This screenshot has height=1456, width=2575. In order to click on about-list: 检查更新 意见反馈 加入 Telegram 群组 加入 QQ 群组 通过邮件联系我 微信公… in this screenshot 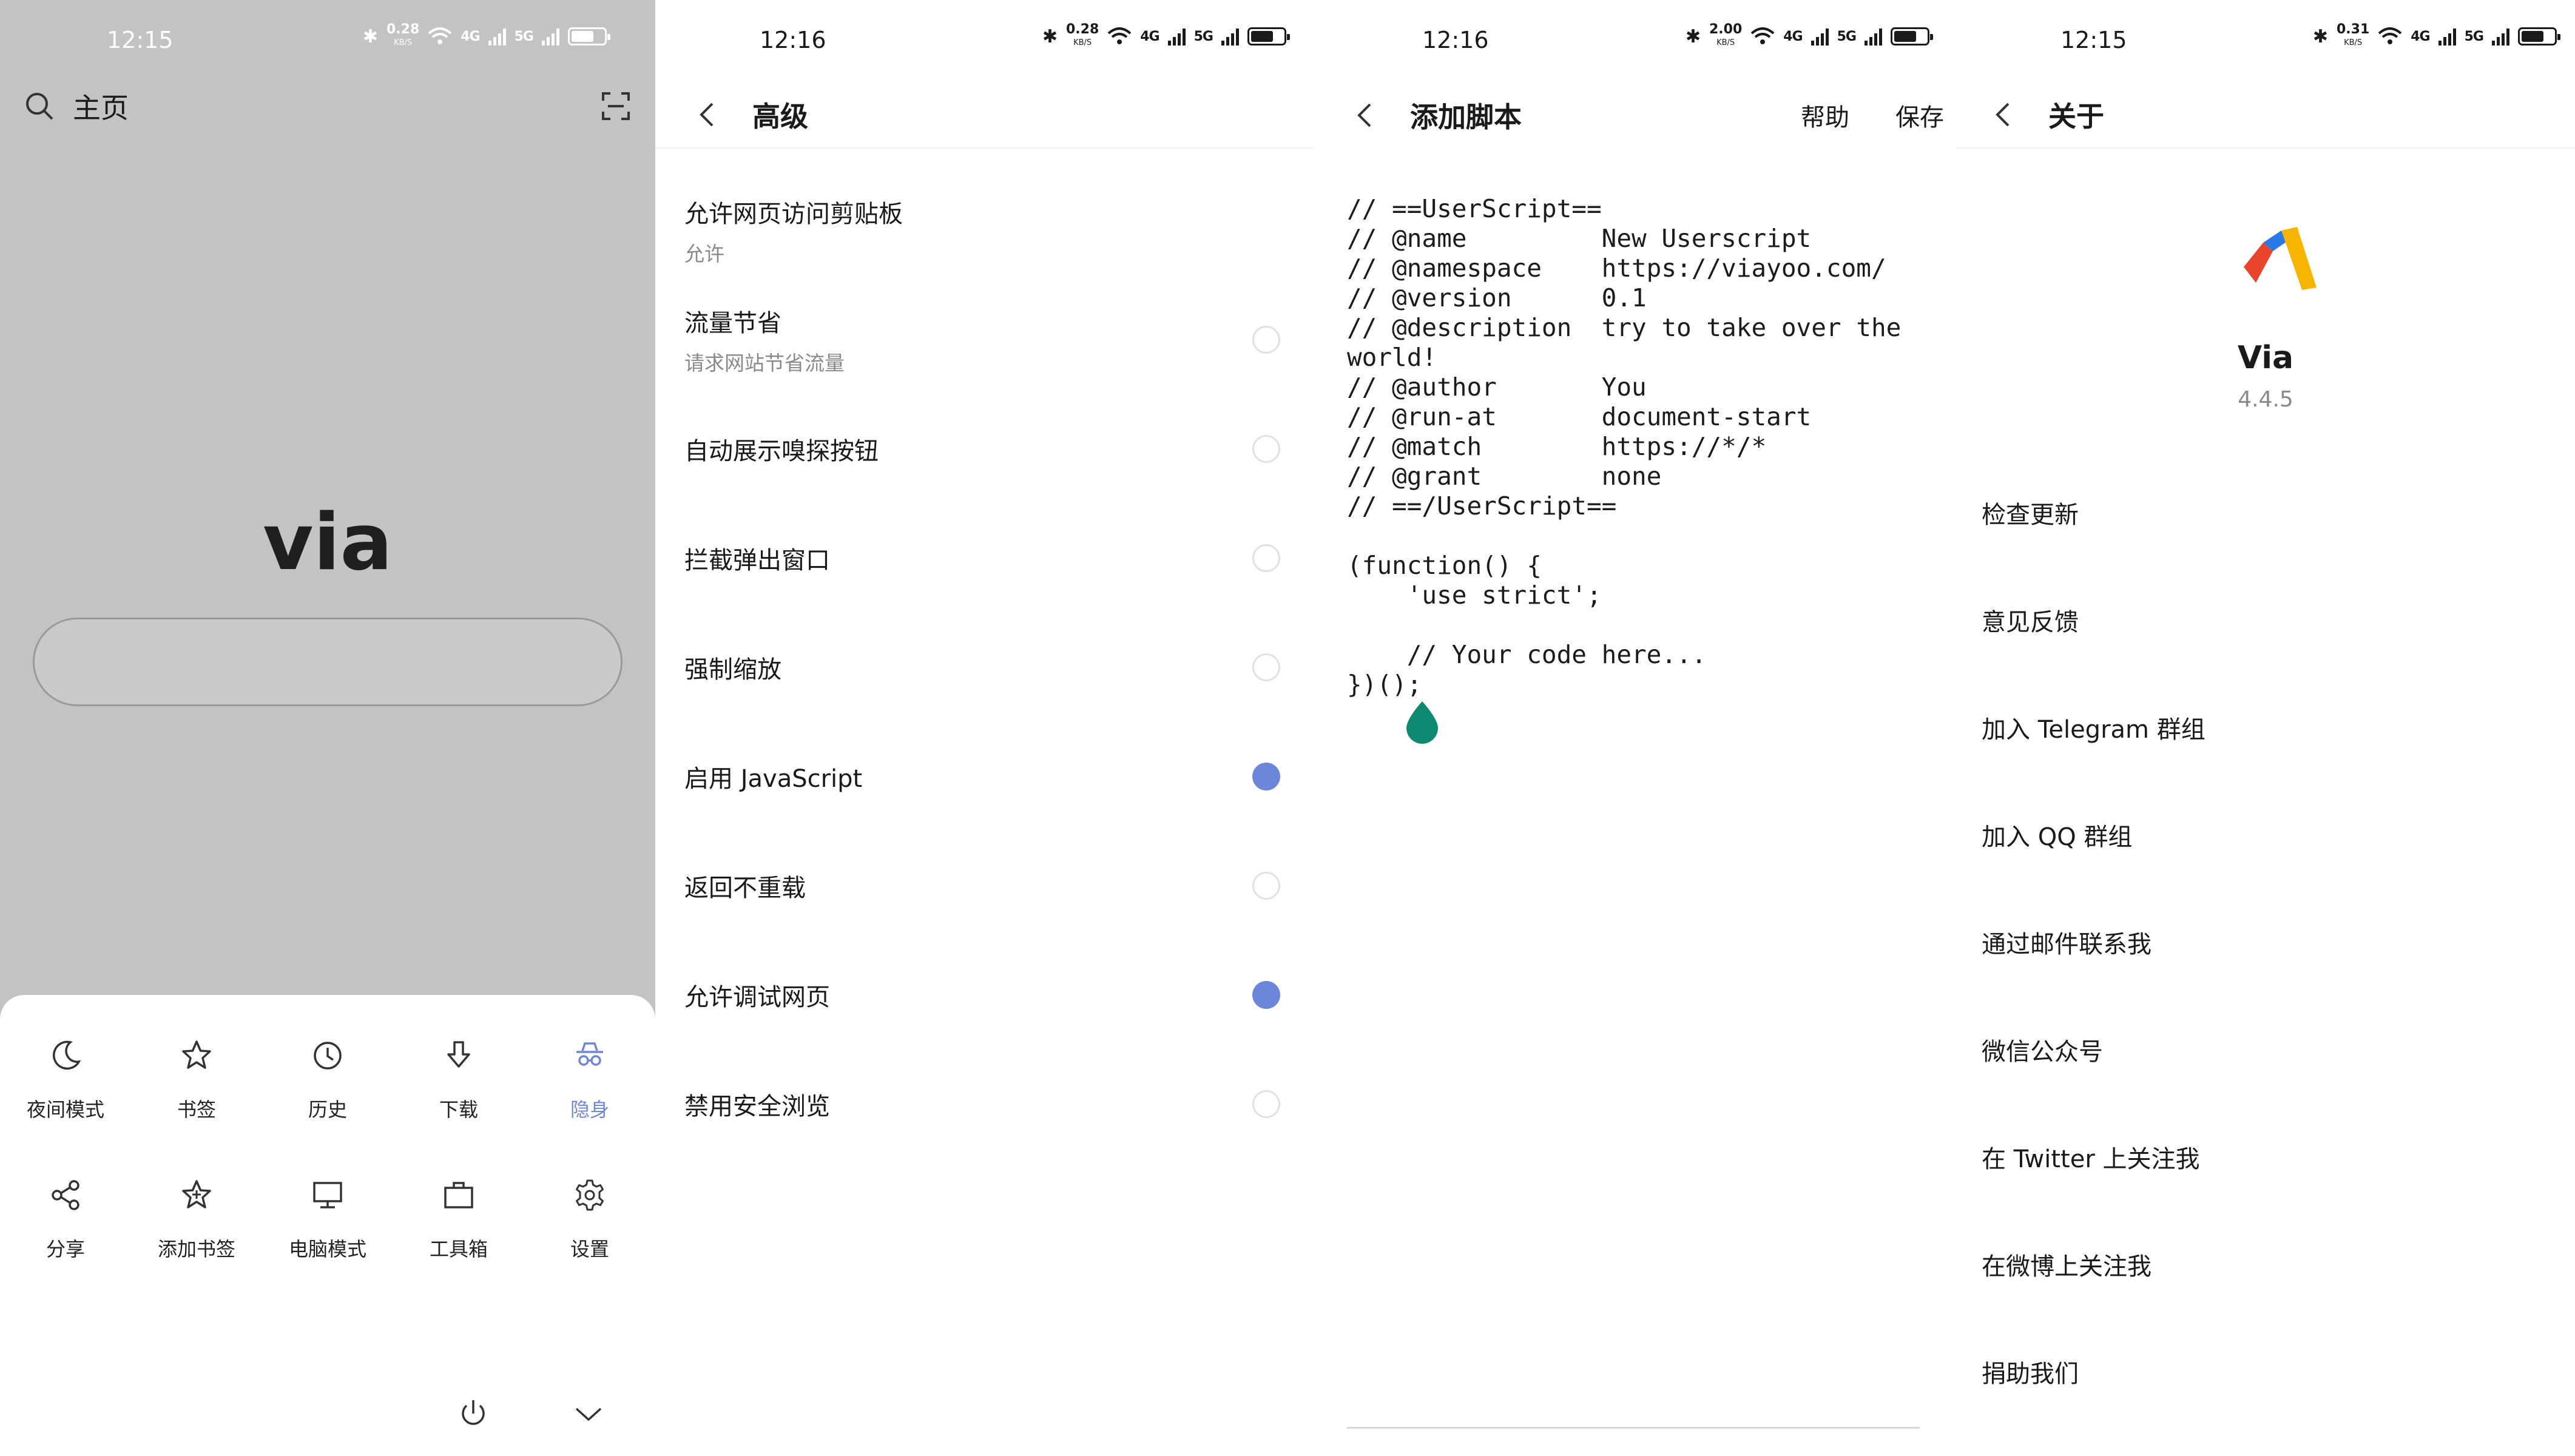, I will do `click(2266, 942)`.